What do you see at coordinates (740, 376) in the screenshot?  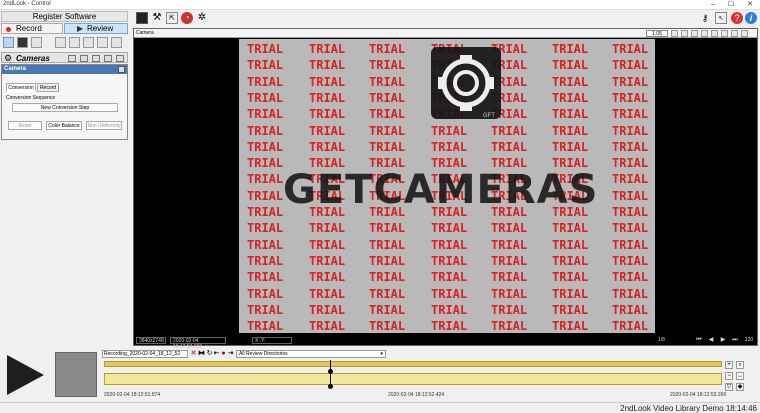 I see `fit-timeline-icon: ↔` at bounding box center [740, 376].